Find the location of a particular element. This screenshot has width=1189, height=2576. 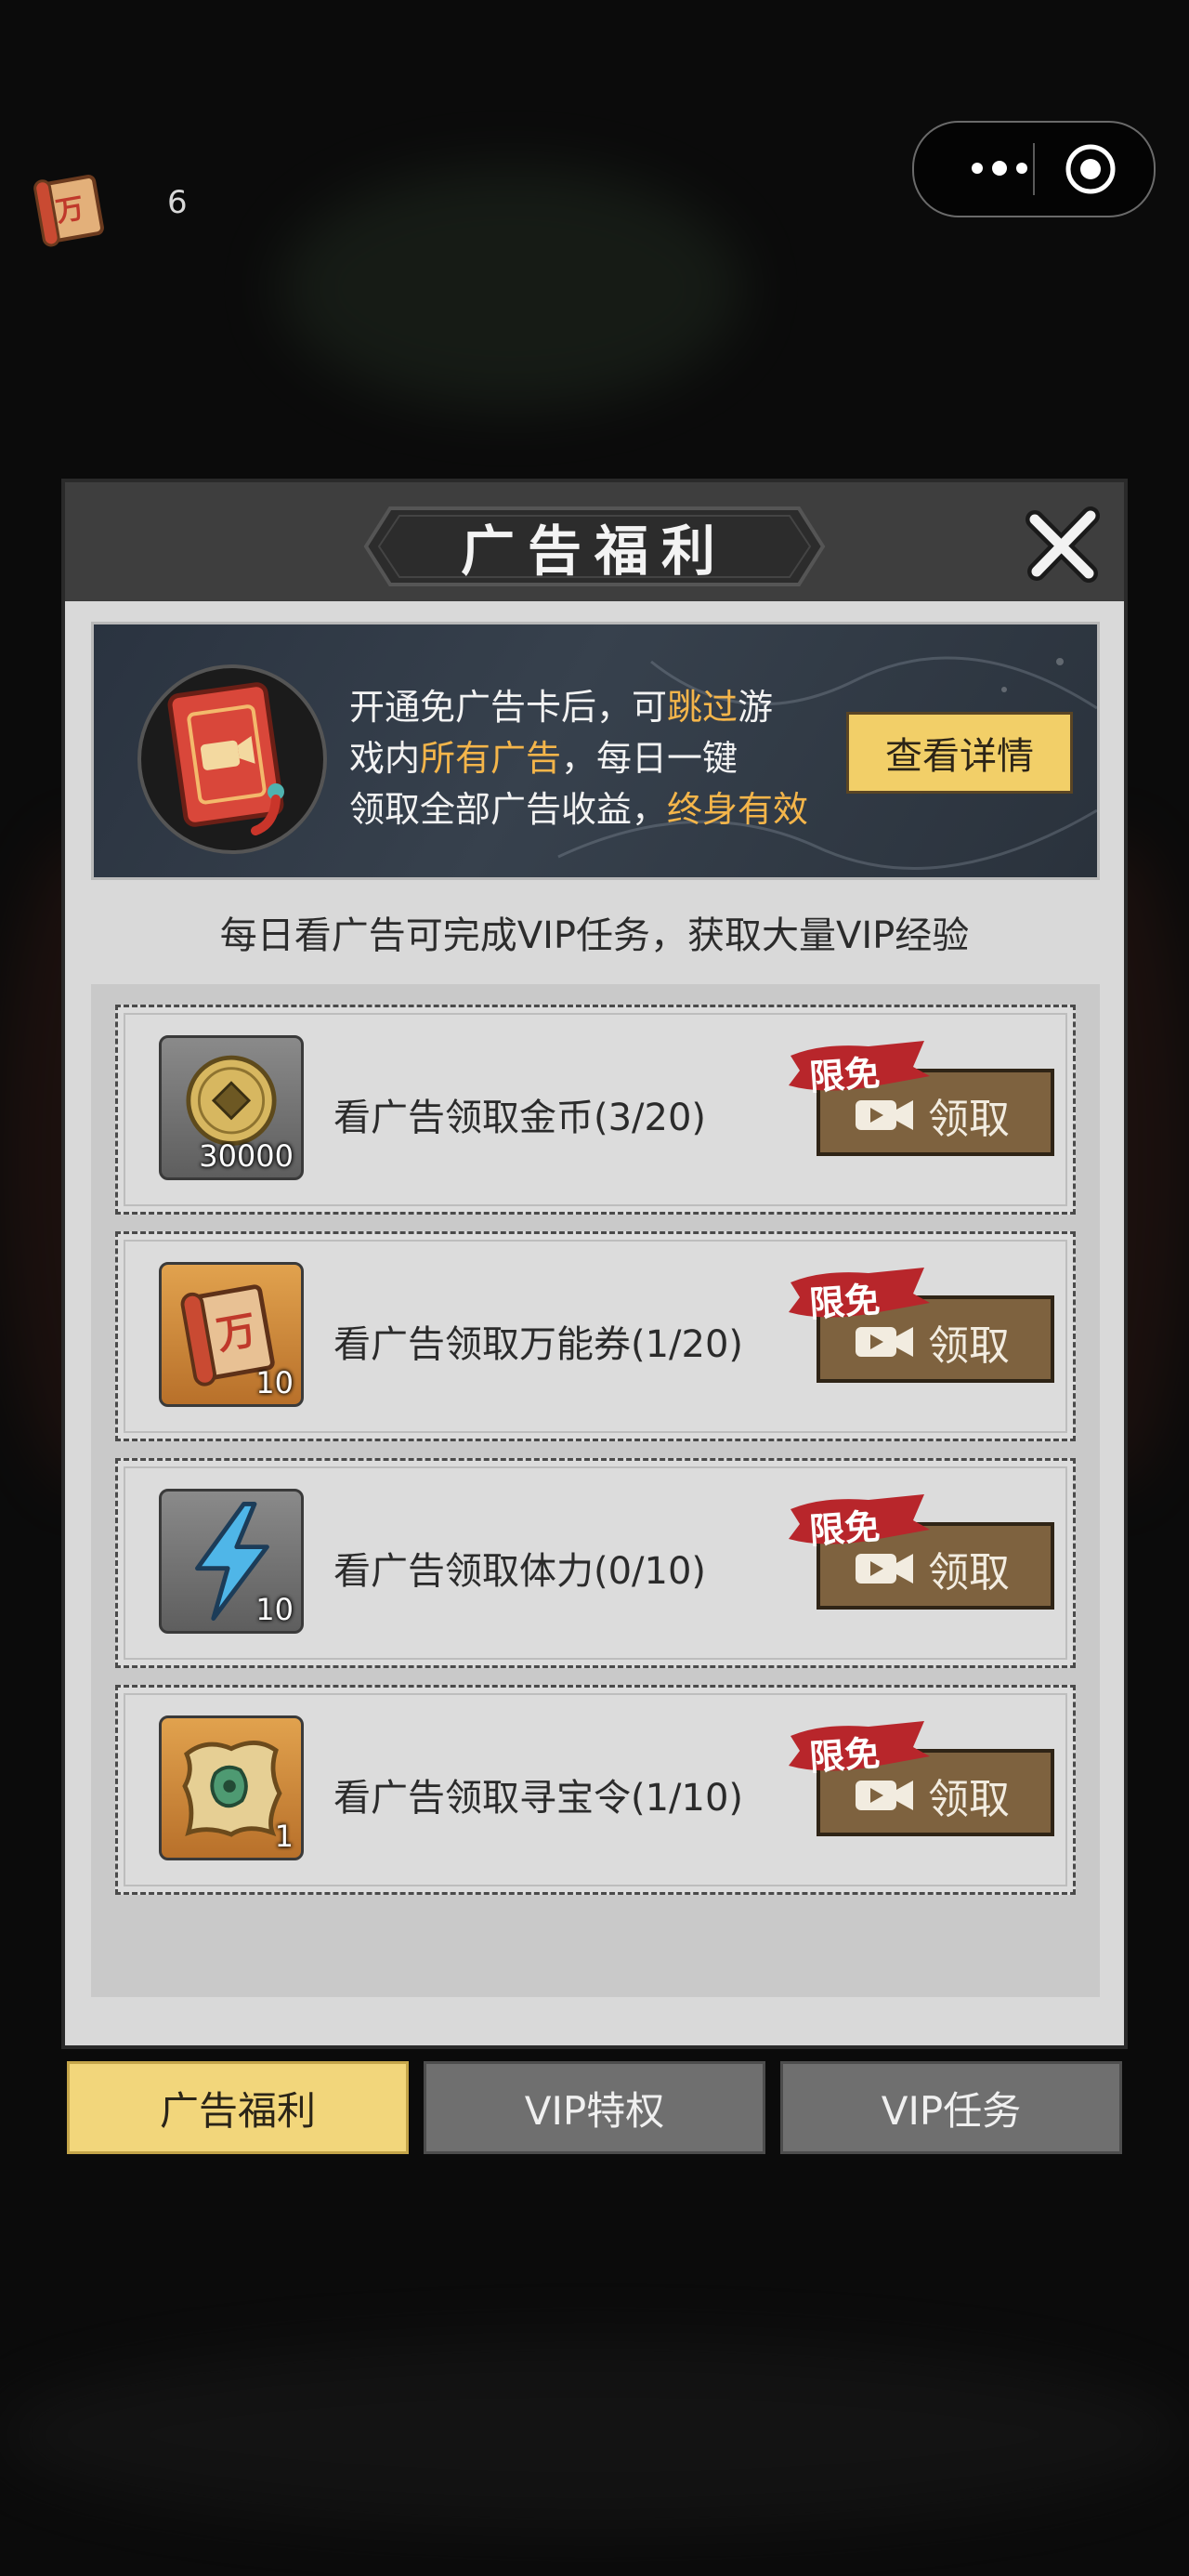

scroll-ticket-icon: 万 10 is located at coordinates (232, 1334).